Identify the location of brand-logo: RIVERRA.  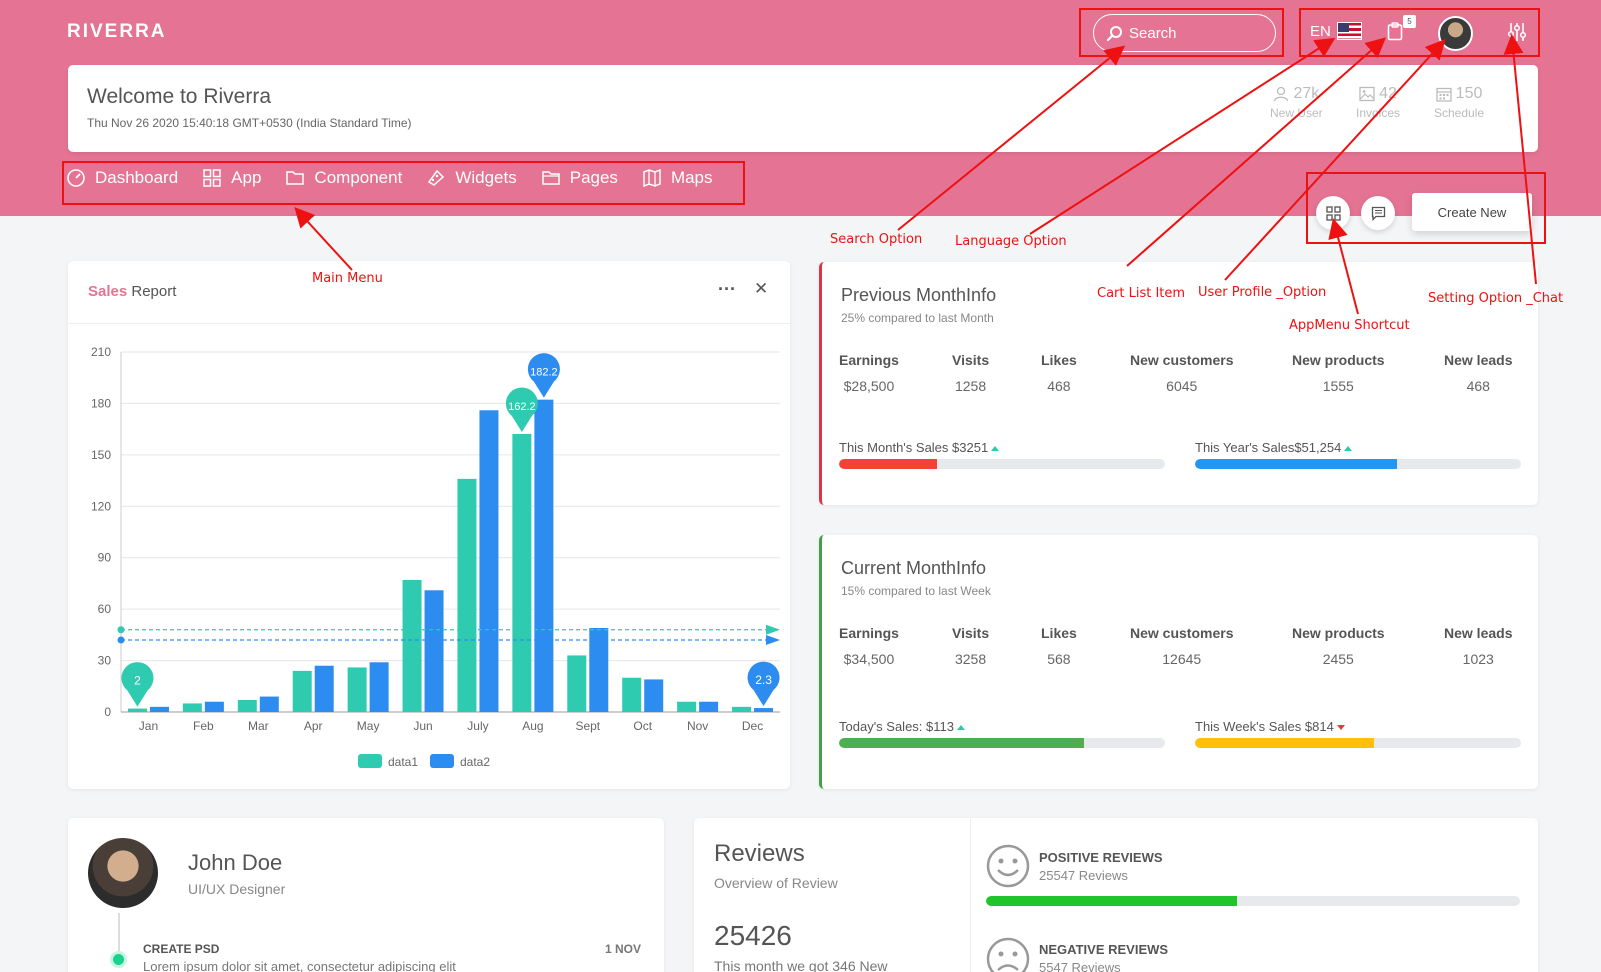
(117, 32).